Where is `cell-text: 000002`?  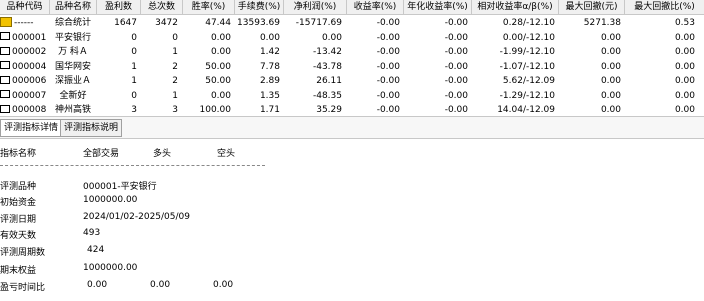
cell-text: 000002 is located at coordinates (29, 52).